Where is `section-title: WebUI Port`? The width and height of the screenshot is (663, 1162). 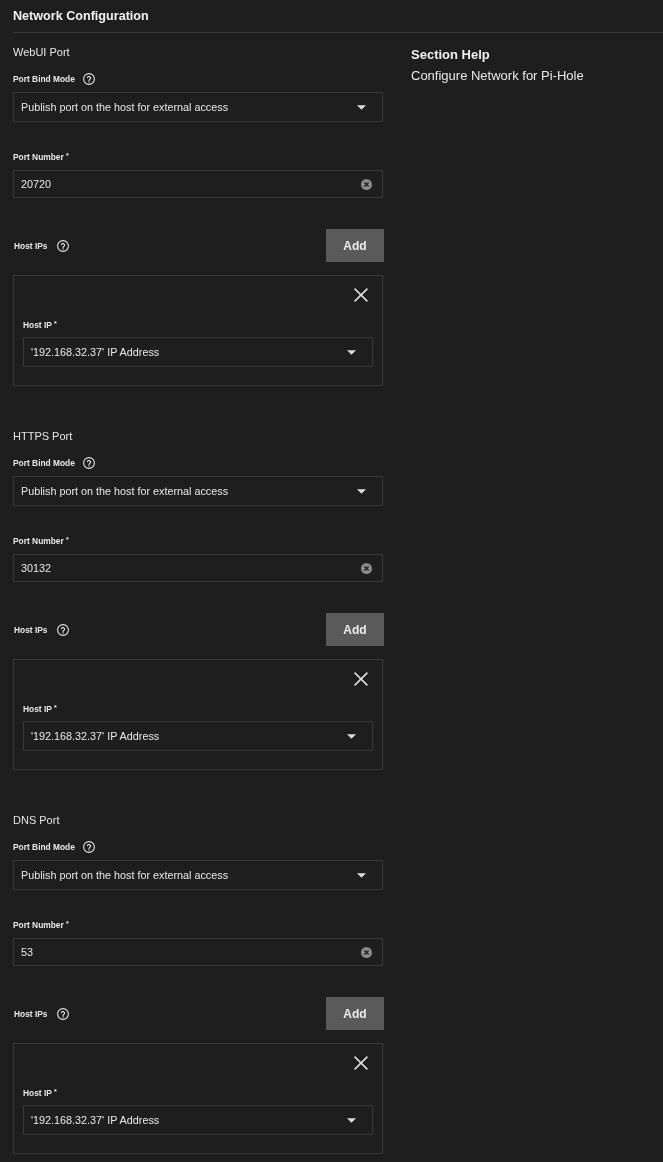 section-title: WebUI Port is located at coordinates (41, 52).